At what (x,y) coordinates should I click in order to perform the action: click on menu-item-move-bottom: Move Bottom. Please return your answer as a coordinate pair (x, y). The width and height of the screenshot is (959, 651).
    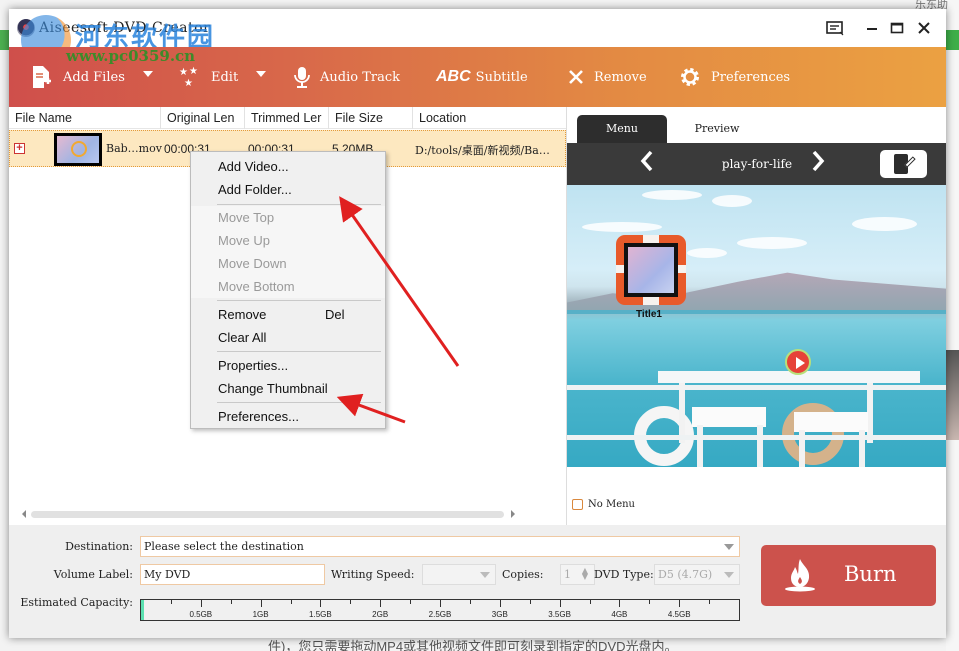
    Looking at the image, I should click on (288, 286).